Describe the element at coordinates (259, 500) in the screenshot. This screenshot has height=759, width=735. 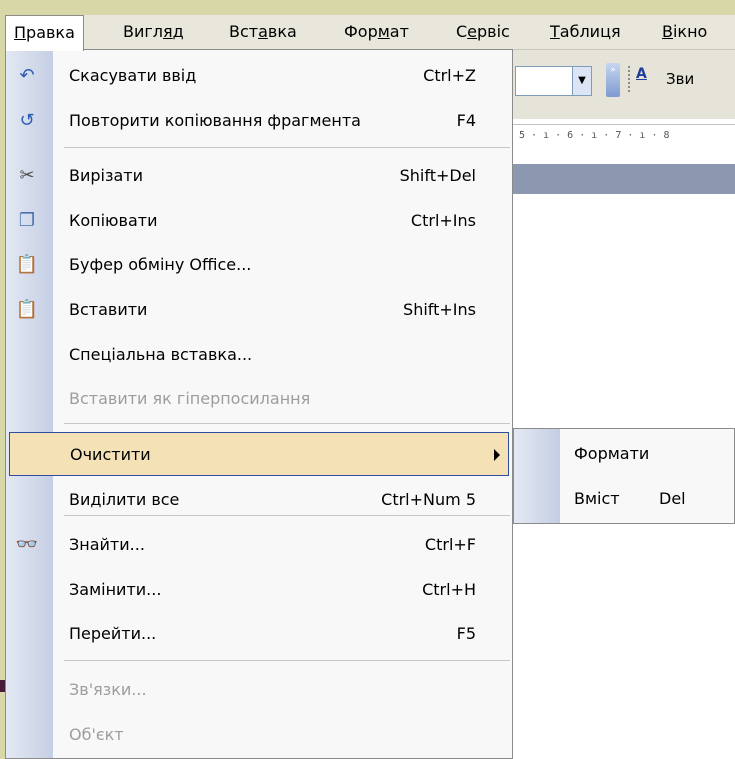
I see `menu-item-select-all: Виділити все Ctrl+Num 5` at that location.